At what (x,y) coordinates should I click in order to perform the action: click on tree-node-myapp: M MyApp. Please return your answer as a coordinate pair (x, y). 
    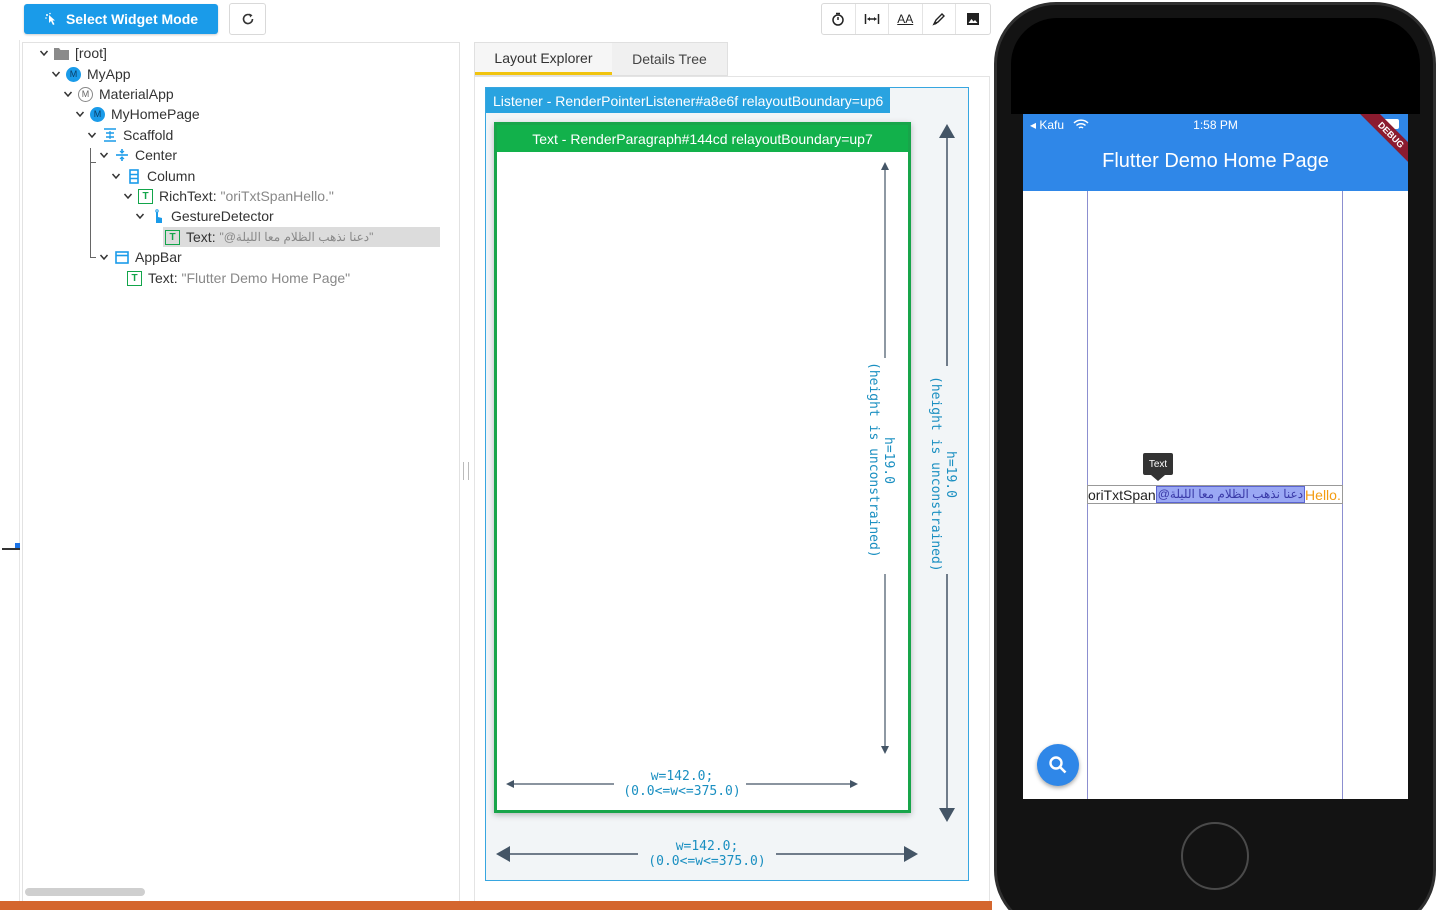
    Looking at the image, I should click on (91, 74).